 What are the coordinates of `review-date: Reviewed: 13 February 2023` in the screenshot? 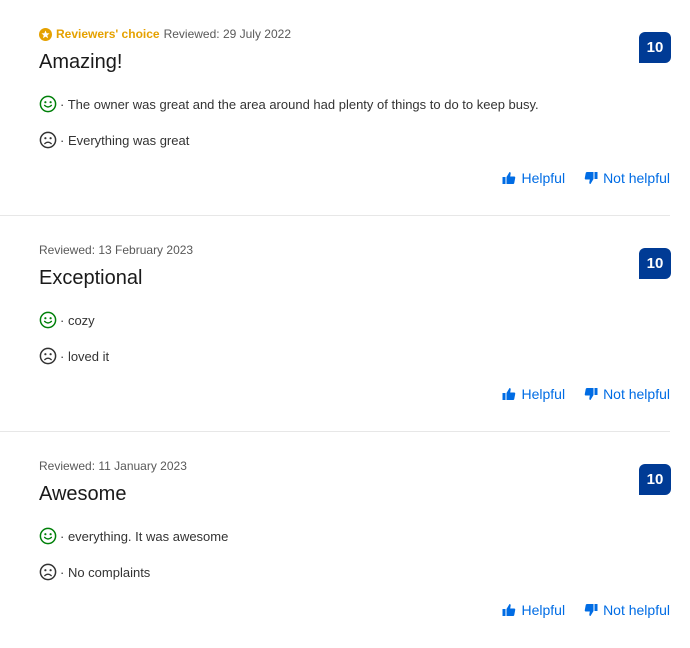 It's located at (116, 250).